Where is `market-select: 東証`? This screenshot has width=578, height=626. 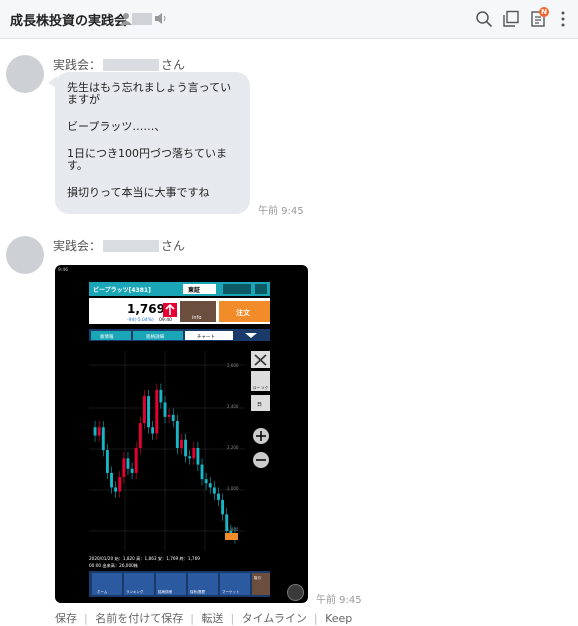
market-select: 東証 is located at coordinates (194, 290).